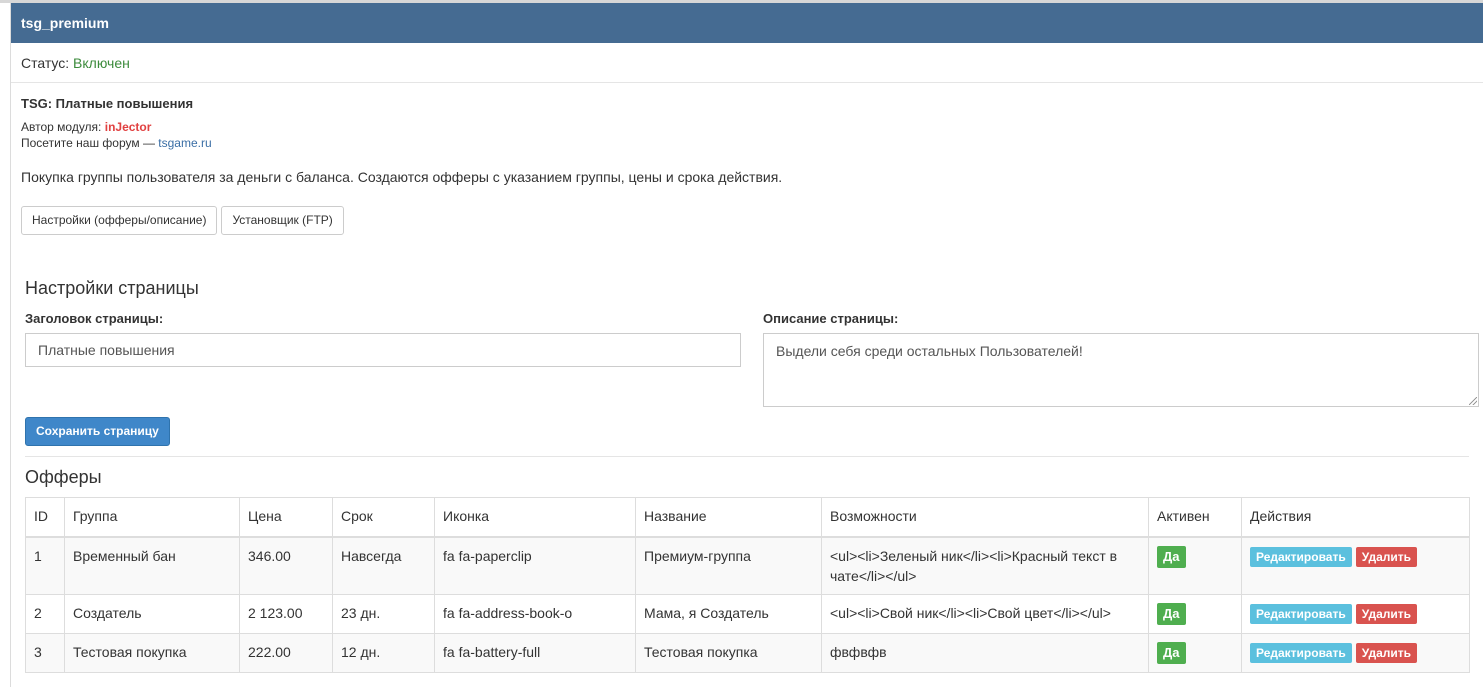 This screenshot has width=1483, height=687. I want to click on col-term: Срок, so click(383, 517).